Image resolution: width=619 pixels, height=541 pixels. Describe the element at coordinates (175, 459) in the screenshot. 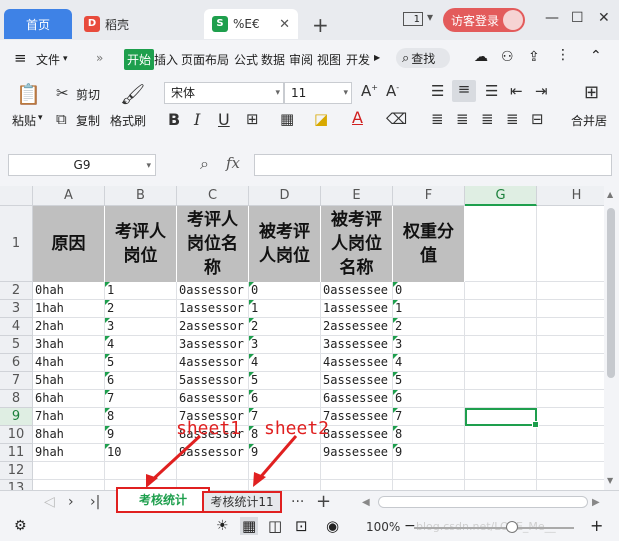

I see `arrow-sheet1` at that location.